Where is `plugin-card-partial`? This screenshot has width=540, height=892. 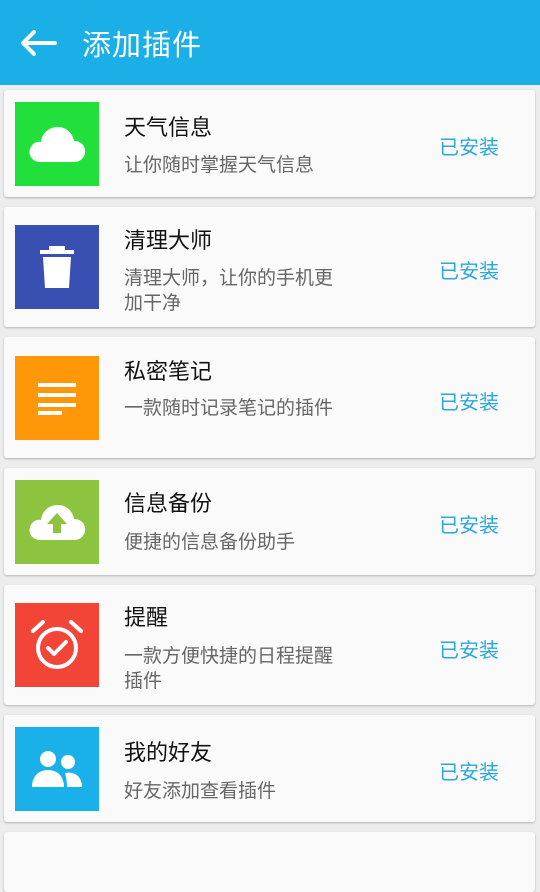 plugin-card-partial is located at coordinates (269, 862).